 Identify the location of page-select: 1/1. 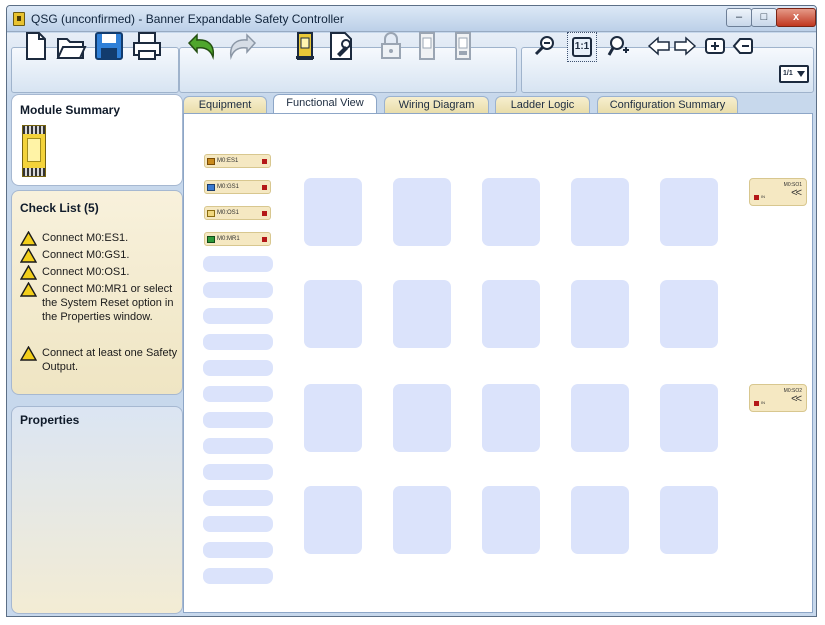
(794, 74).